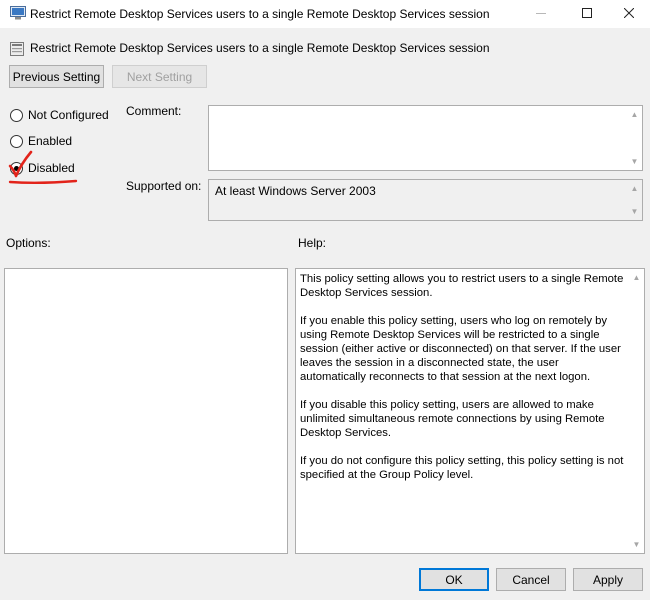  I want to click on close-button, so click(628, 14).